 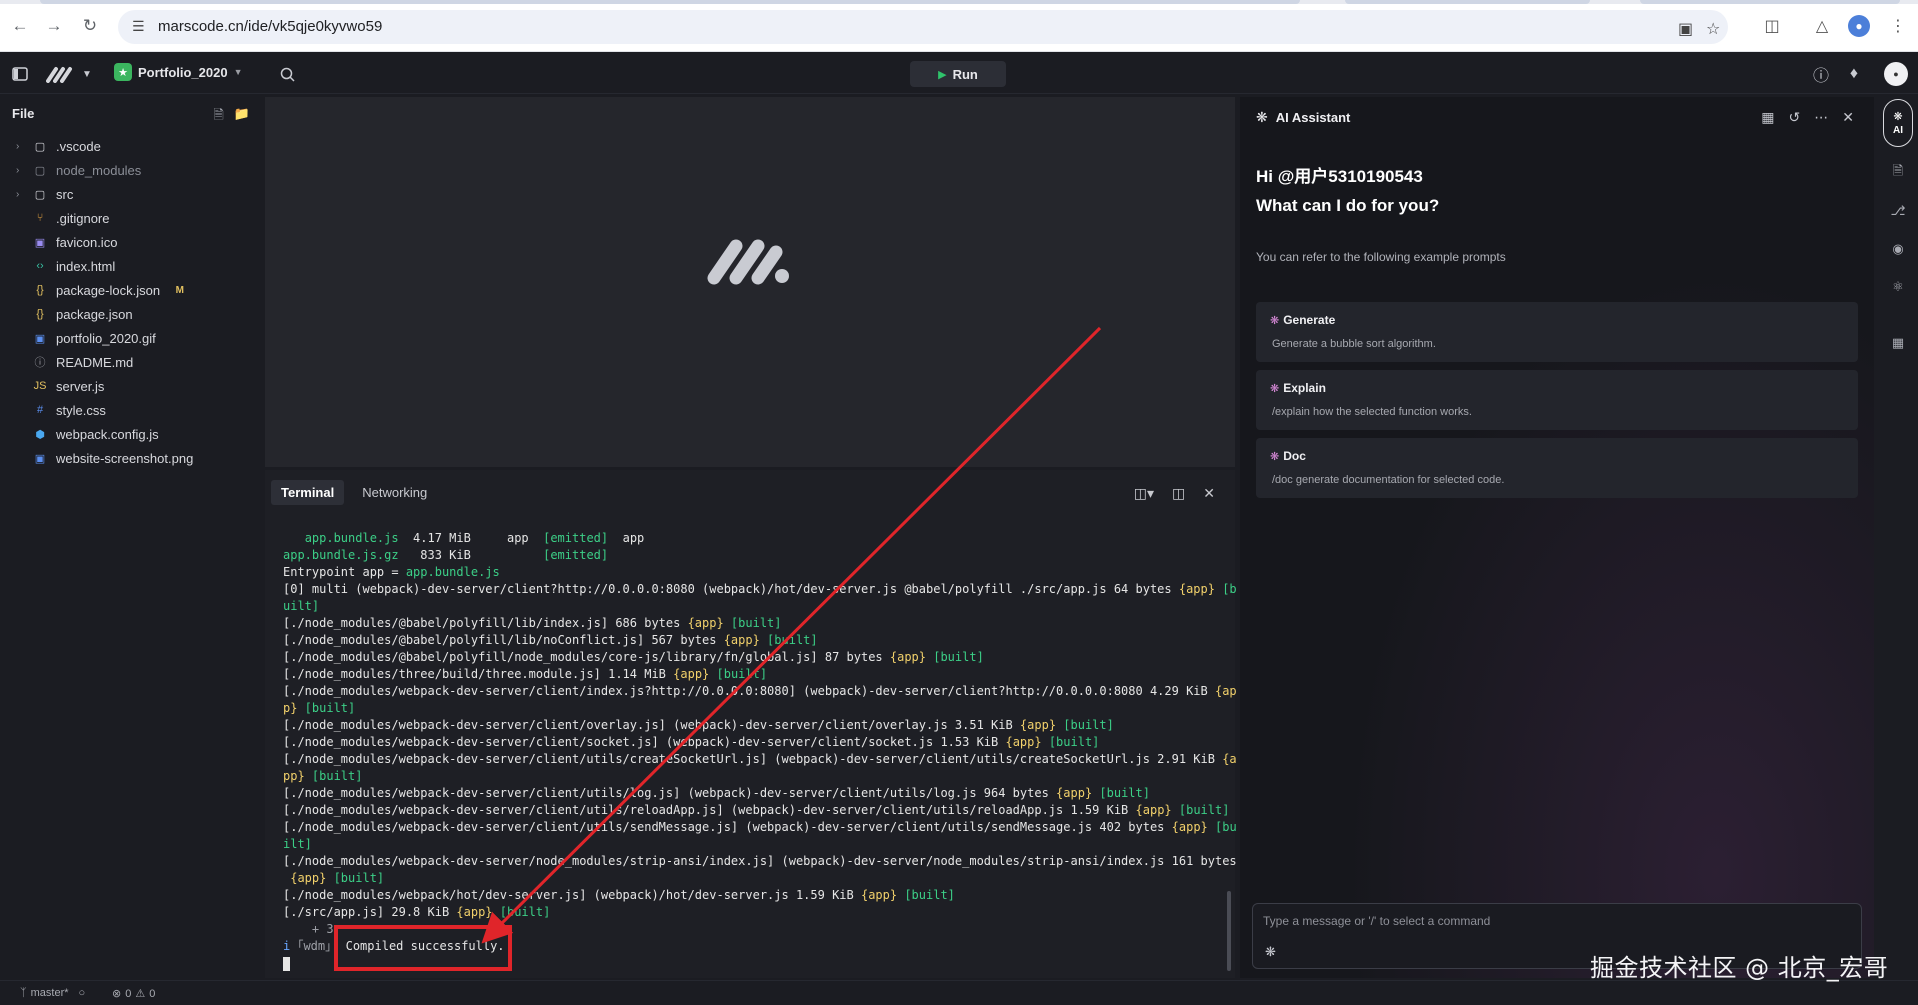 I want to click on tab-strip, so click(x=959, y=2).